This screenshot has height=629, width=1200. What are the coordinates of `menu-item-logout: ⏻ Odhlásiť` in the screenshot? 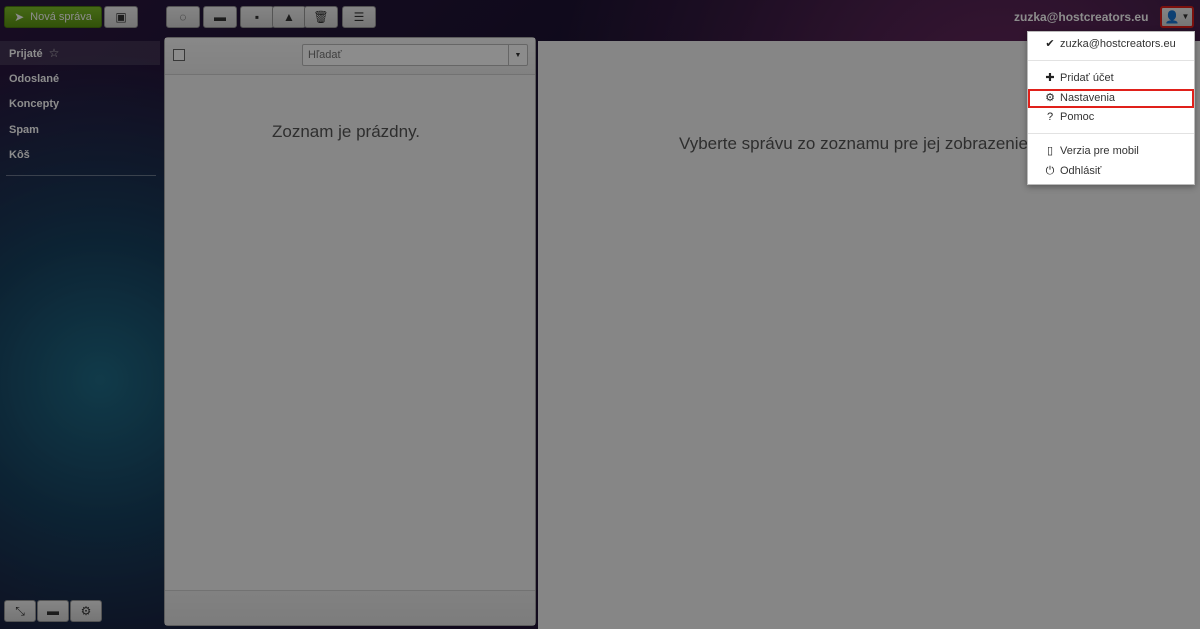 It's located at (1111, 171).